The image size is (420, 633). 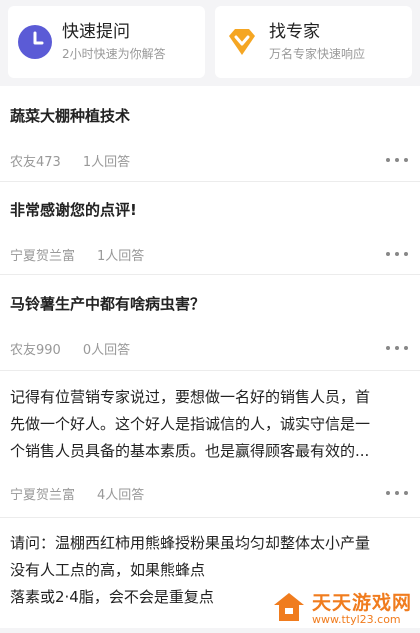 What do you see at coordinates (317, 54) in the screenshot?
I see `find-expert-subtitle: 万名专家快速响应` at bounding box center [317, 54].